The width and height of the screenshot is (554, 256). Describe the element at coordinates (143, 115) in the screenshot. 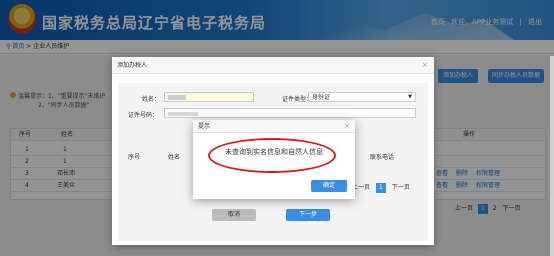

I see `id-number-label: 证件号码：` at that location.